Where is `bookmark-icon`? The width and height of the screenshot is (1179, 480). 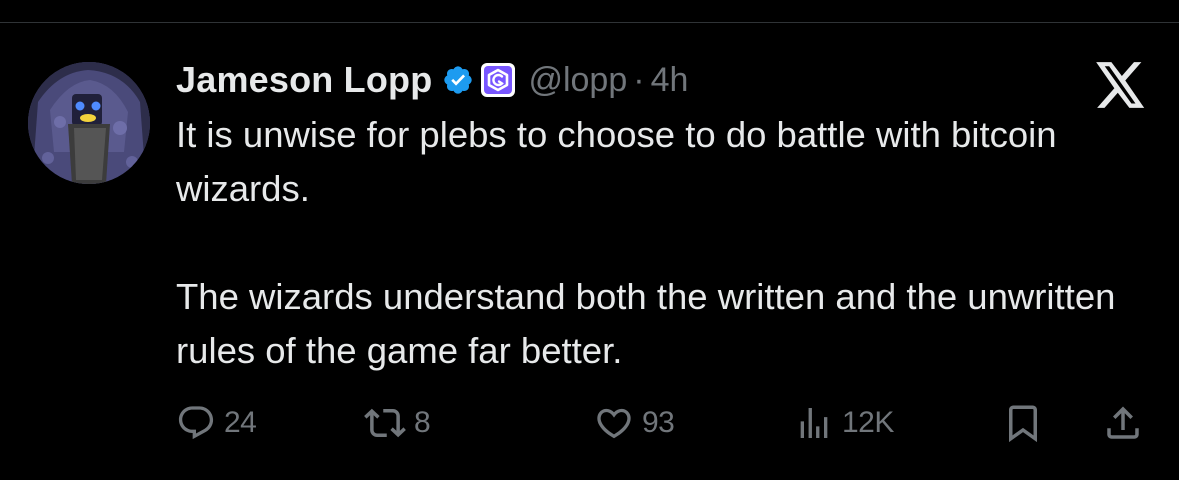 bookmark-icon is located at coordinates (1023, 423).